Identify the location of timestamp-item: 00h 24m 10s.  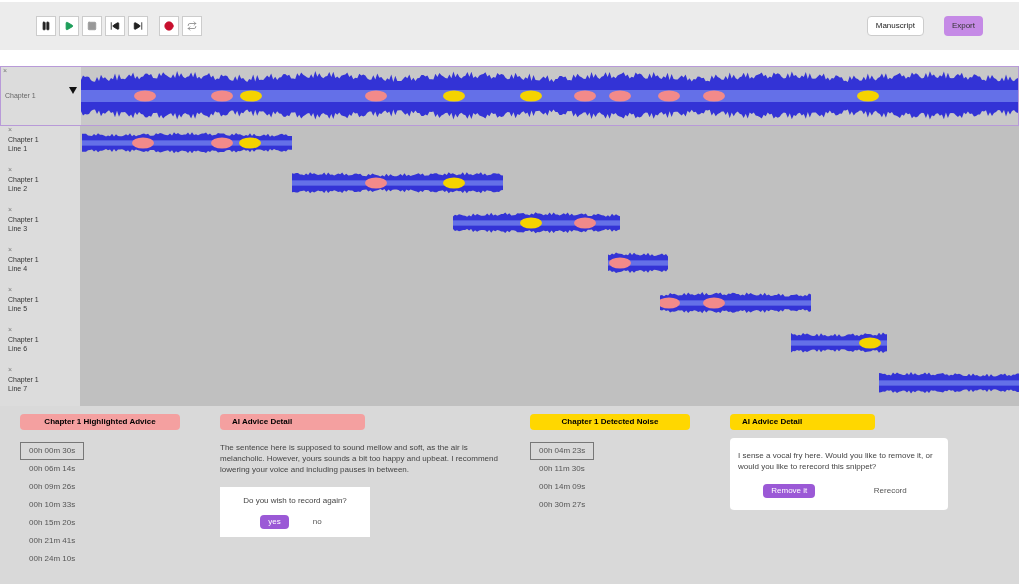
(52, 559).